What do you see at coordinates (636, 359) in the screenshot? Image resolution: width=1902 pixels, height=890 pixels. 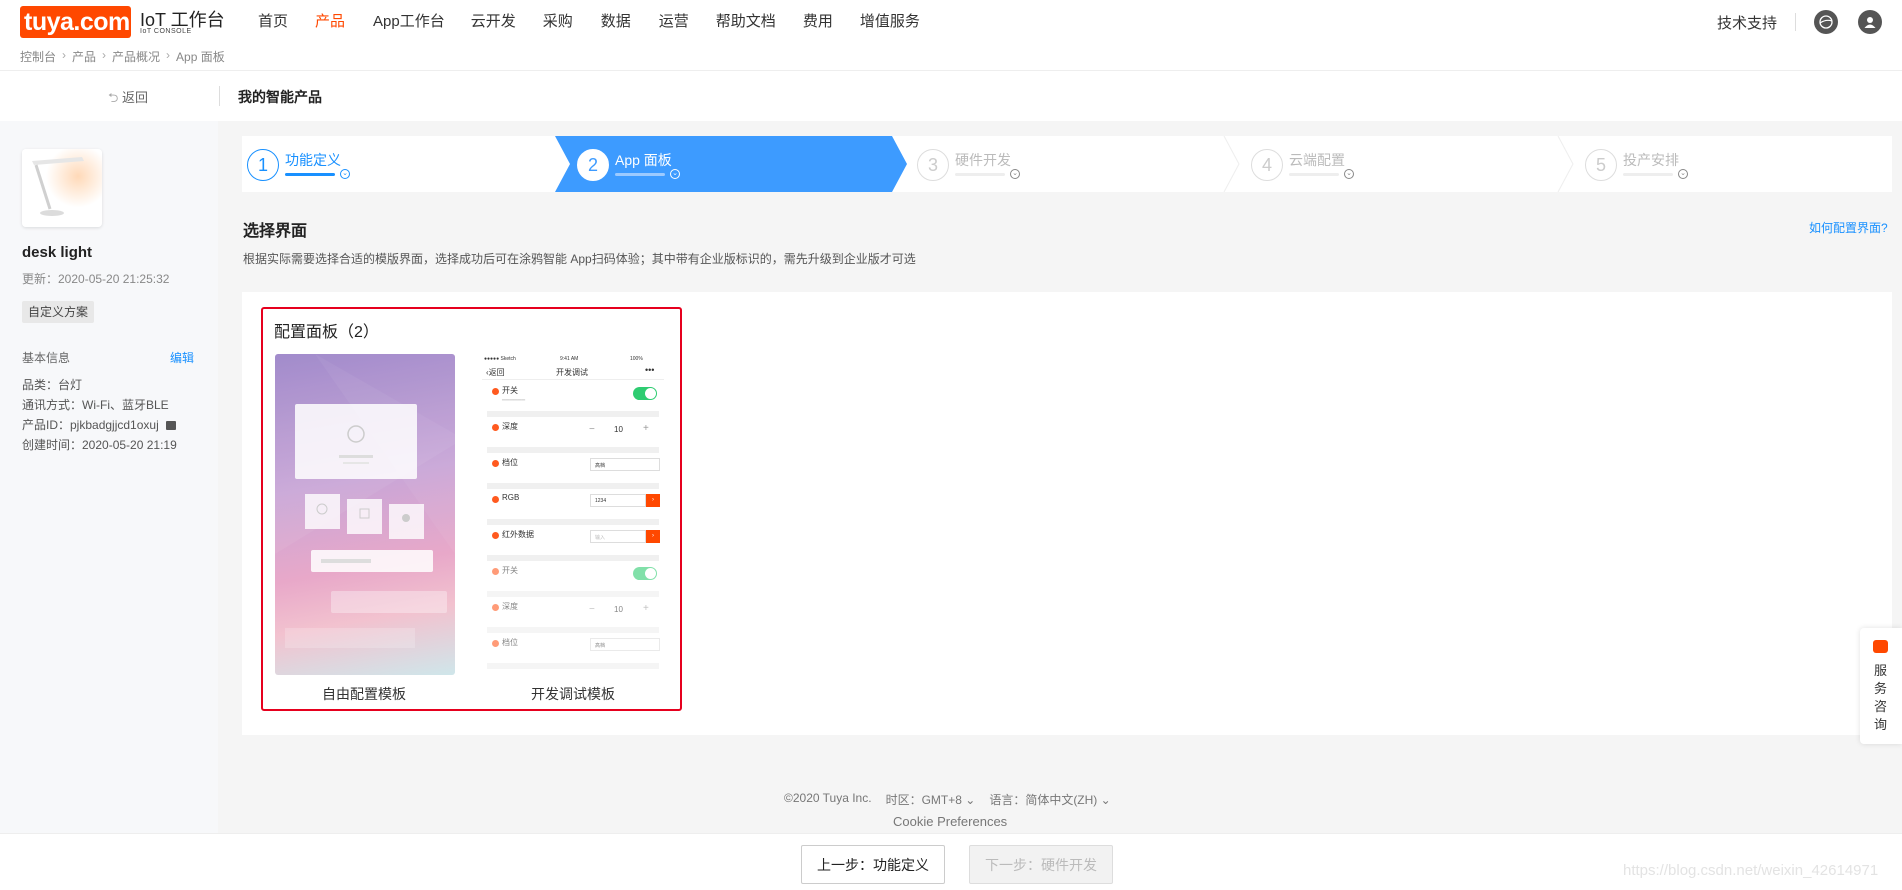 I see `phone-status-battery: 100%` at bounding box center [636, 359].